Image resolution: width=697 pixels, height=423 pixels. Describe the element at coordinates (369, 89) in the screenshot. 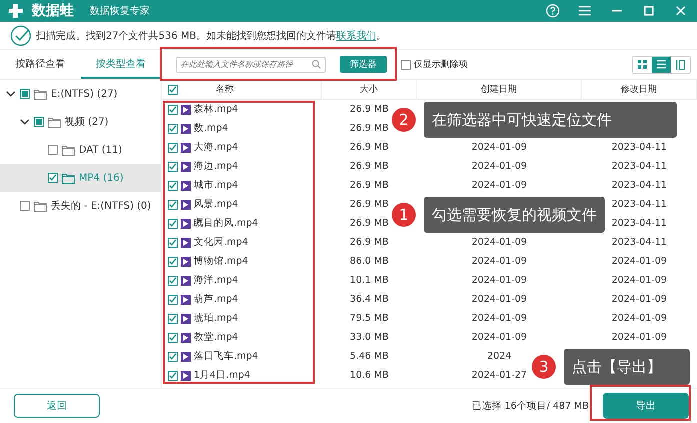

I see `column-header: 大小` at that location.